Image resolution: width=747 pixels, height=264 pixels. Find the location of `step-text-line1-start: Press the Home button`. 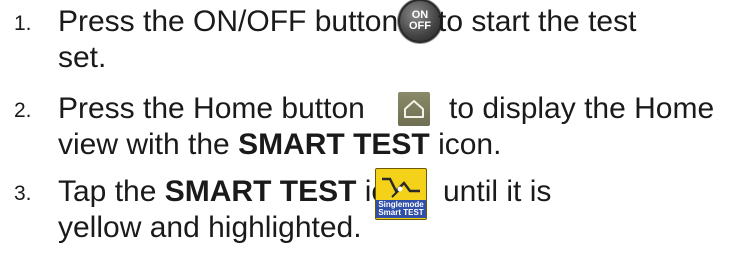

step-text-line1-start: Press the Home button is located at coordinates (211, 108).